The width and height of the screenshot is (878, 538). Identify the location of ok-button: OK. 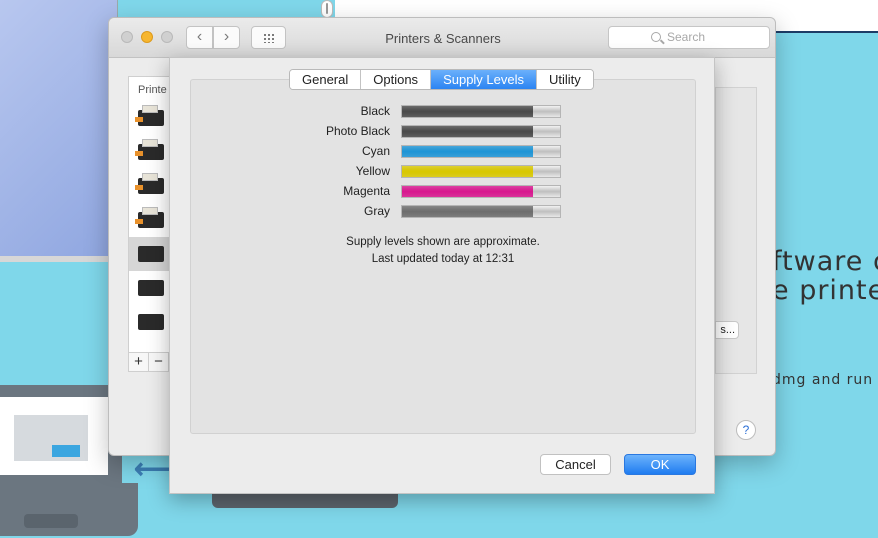
(660, 464).